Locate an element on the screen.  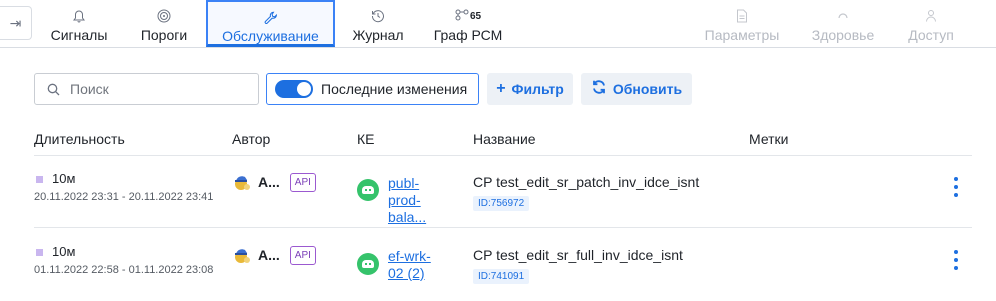
search-input: Поиск is located at coordinates (146, 89).